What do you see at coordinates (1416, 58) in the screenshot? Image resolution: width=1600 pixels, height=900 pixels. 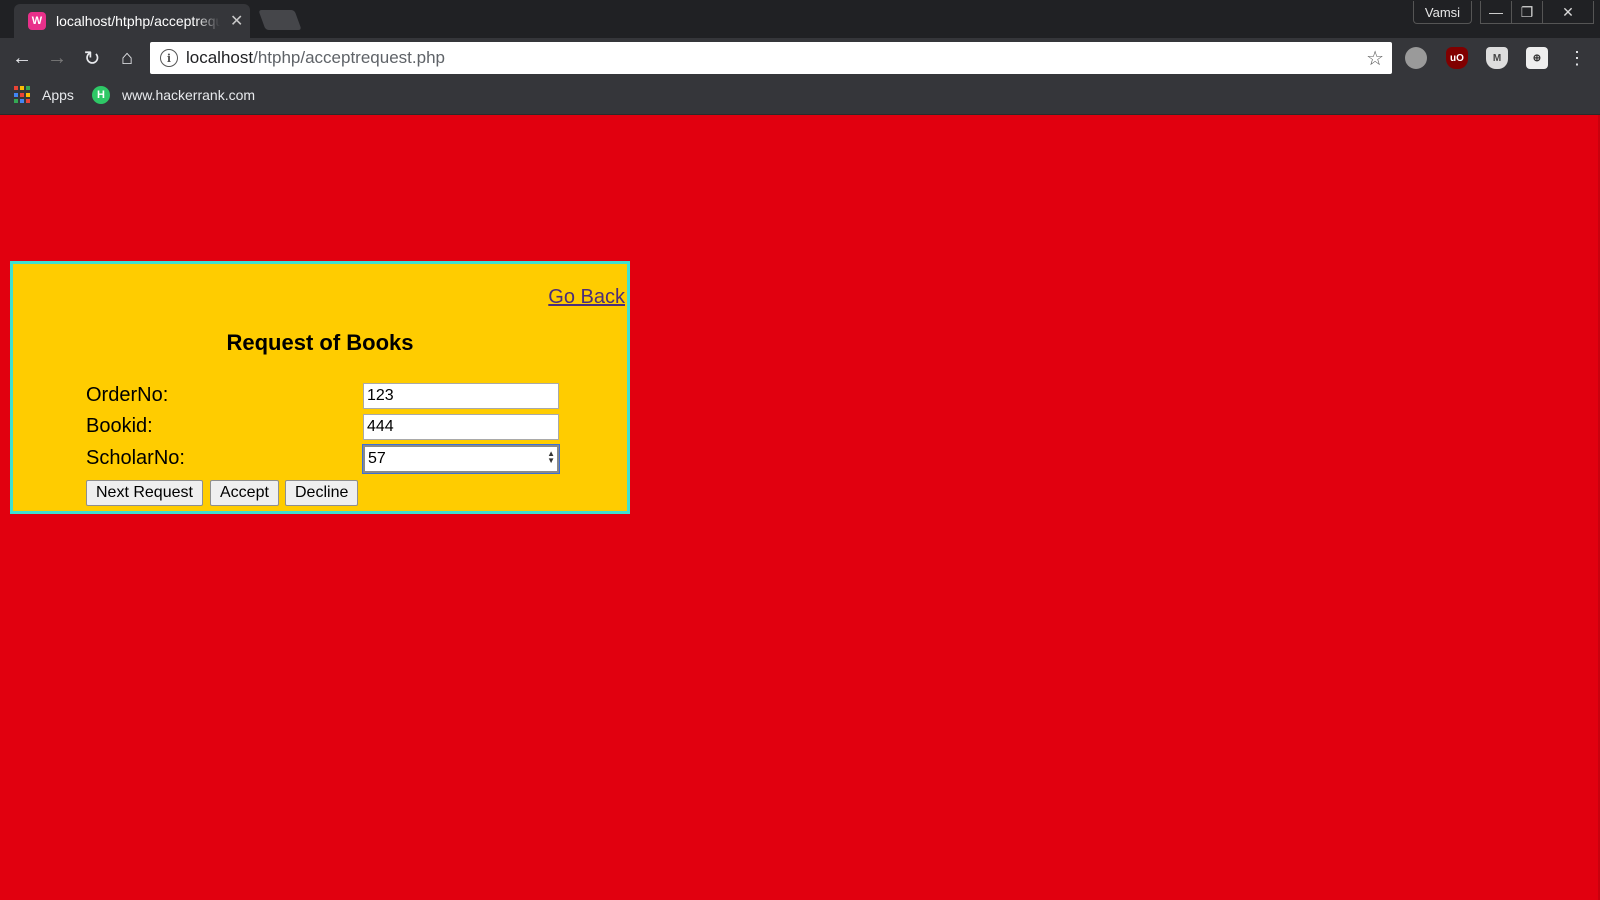 I see `cloud-icon` at bounding box center [1416, 58].